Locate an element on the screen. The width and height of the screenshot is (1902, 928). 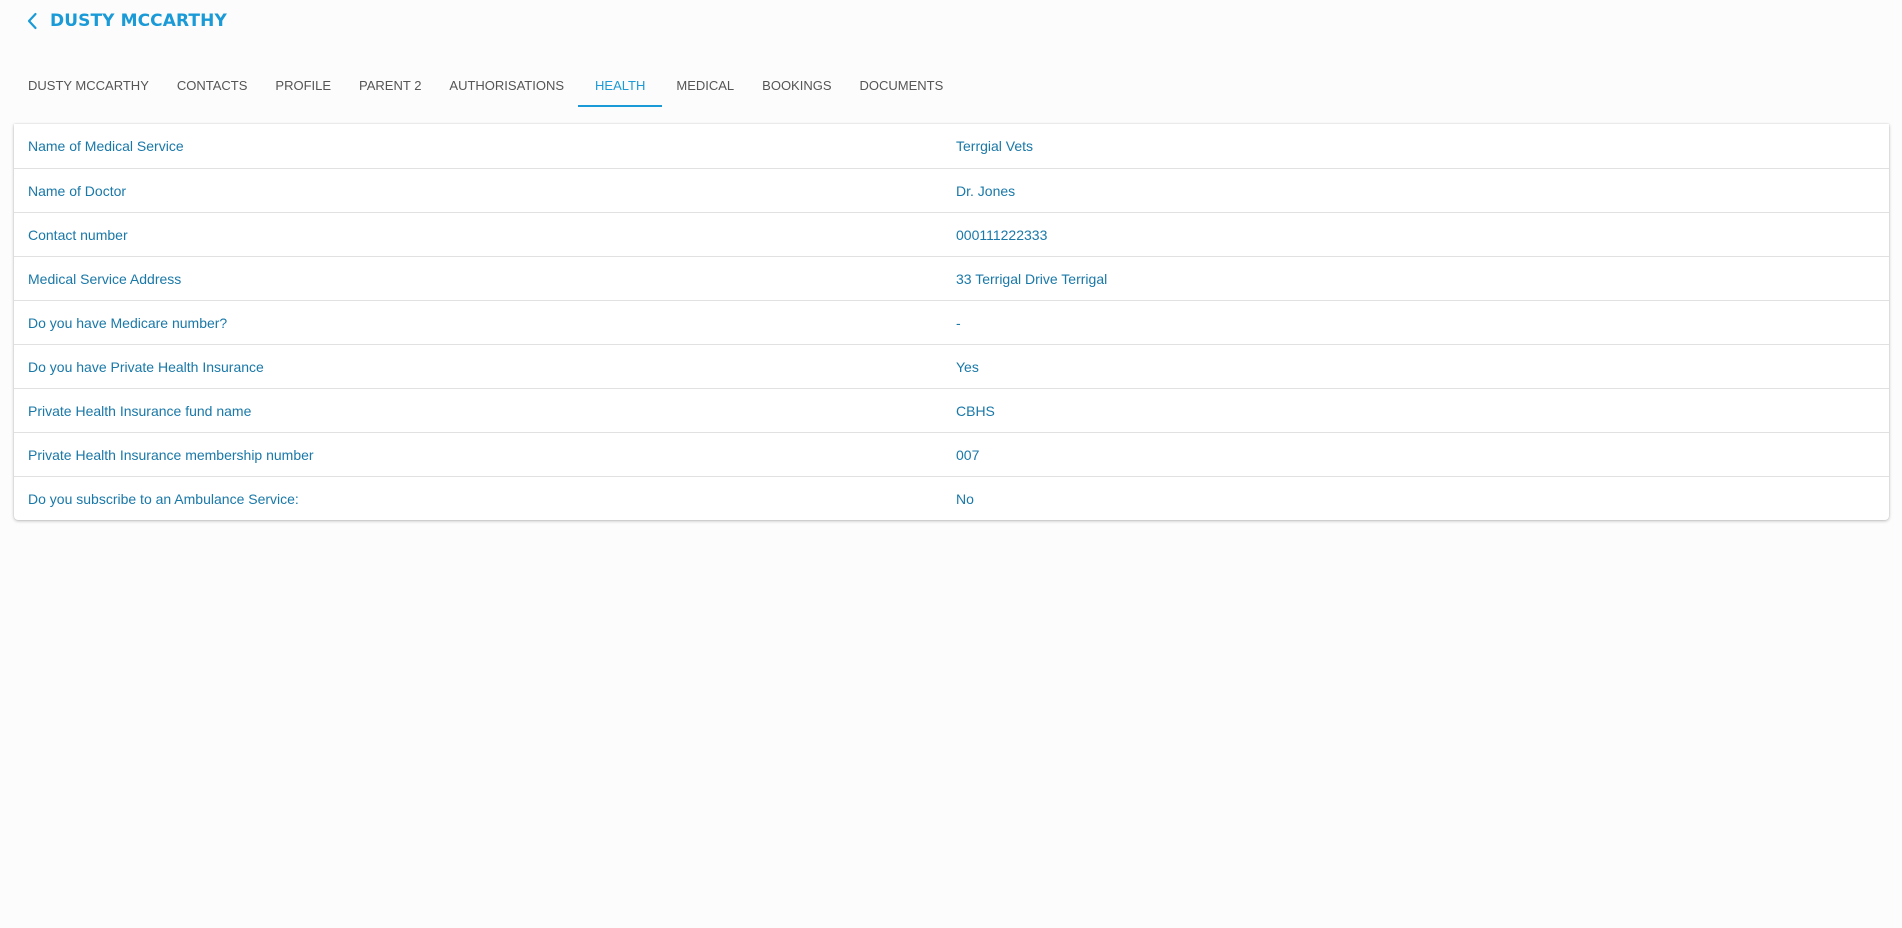
tab-profile: PROFILE is located at coordinates (303, 89).